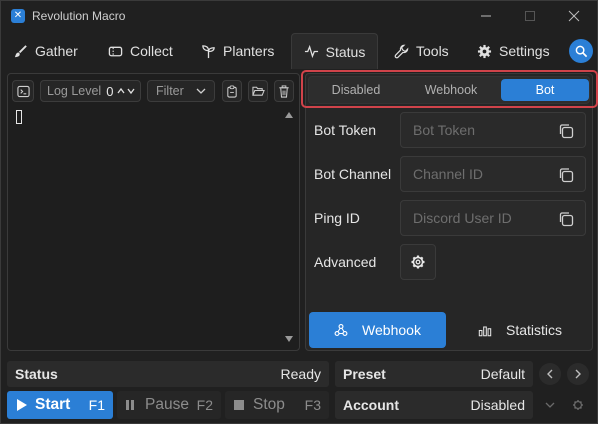 The height and width of the screenshot is (424, 598). I want to click on filter-select: Filter, so click(181, 91).